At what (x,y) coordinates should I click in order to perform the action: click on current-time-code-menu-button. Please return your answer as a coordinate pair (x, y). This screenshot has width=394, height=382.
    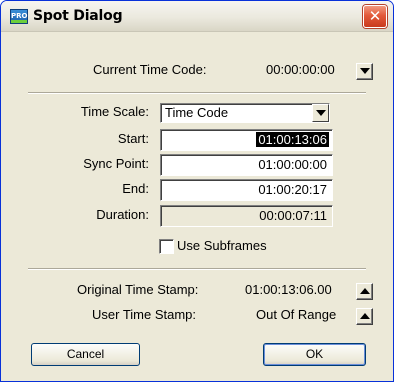
    Looking at the image, I should click on (364, 71).